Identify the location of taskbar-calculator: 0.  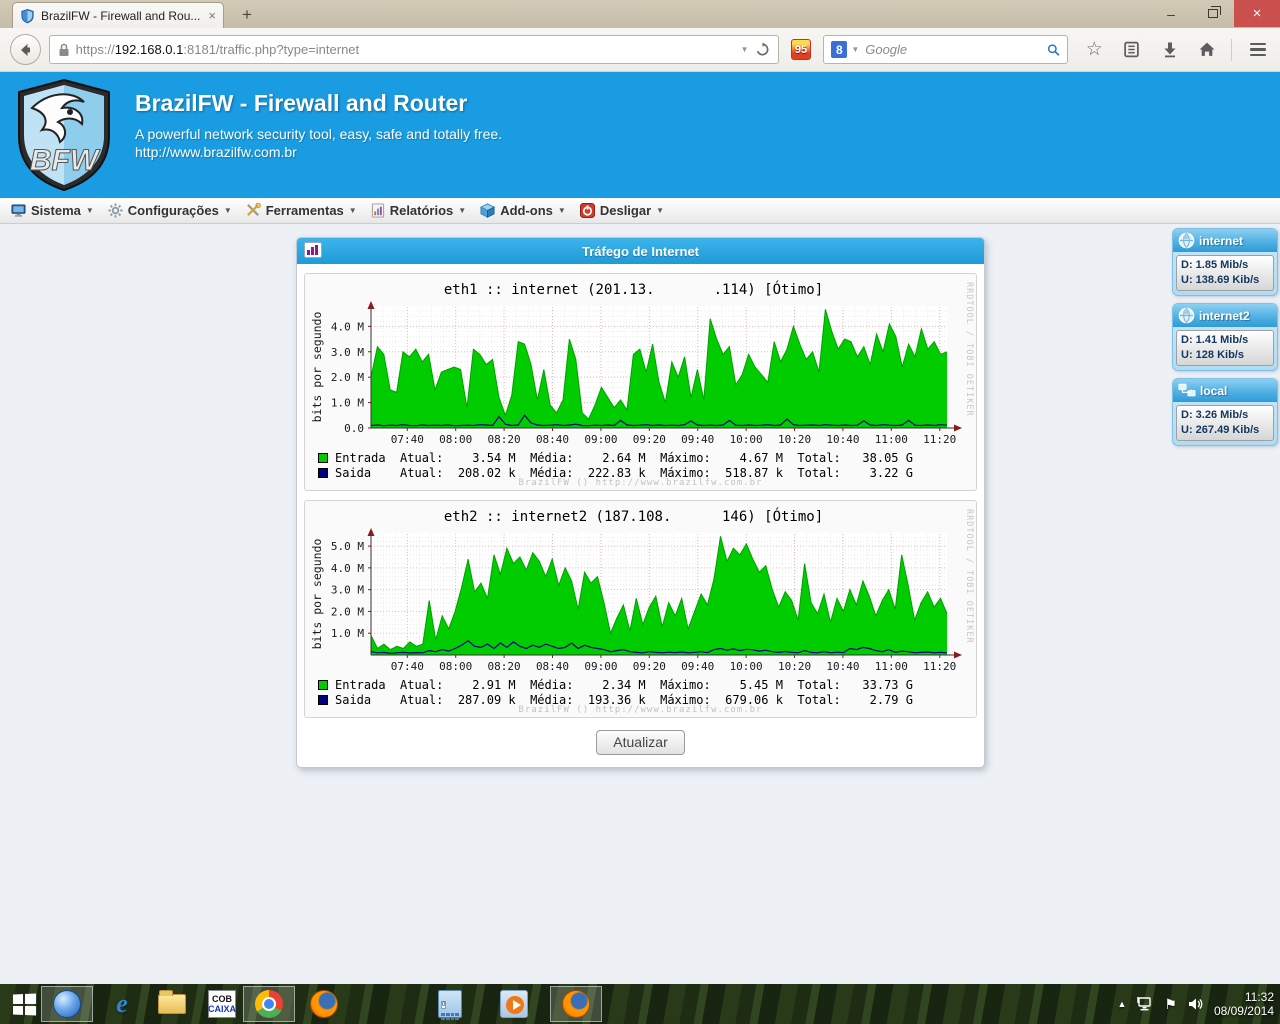
(450, 1004).